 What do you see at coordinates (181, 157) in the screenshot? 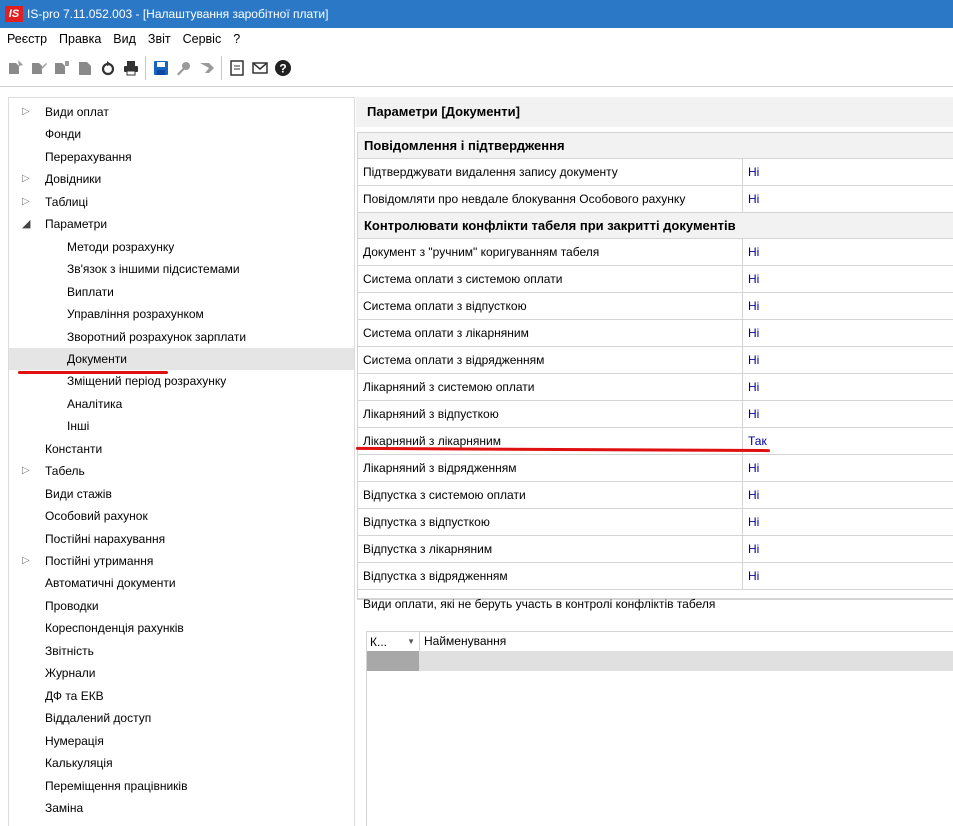
I see `tree-item: Перерахування` at bounding box center [181, 157].